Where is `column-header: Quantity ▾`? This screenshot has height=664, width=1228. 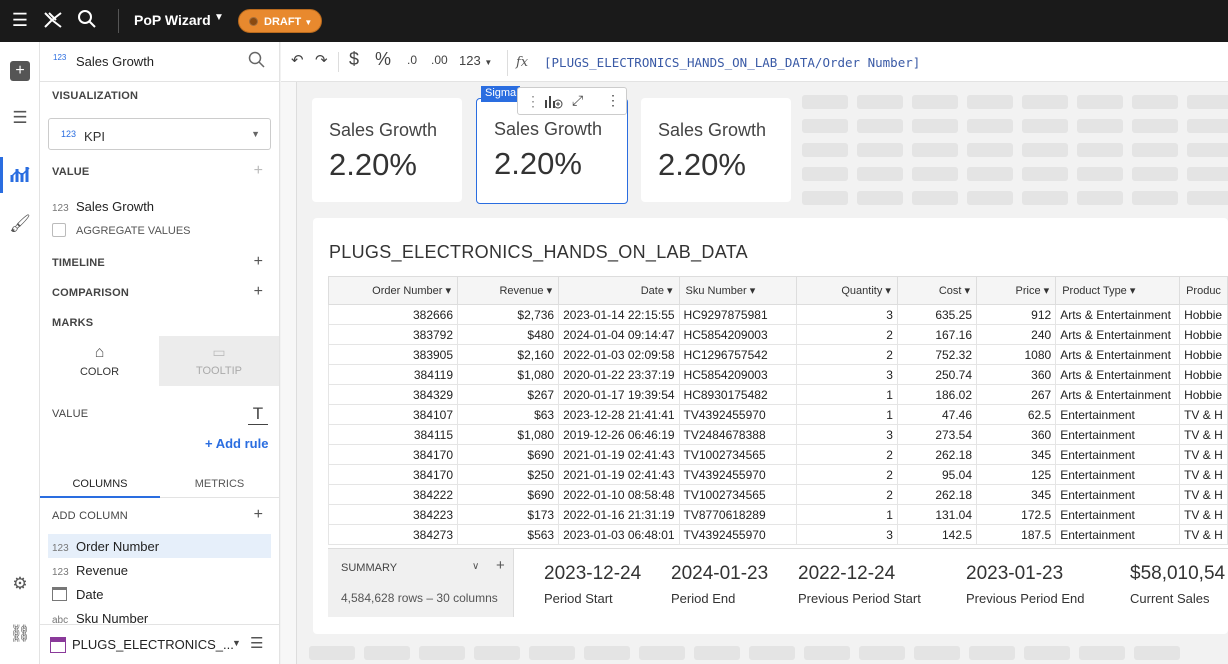 column-header: Quantity ▾ is located at coordinates (846, 290).